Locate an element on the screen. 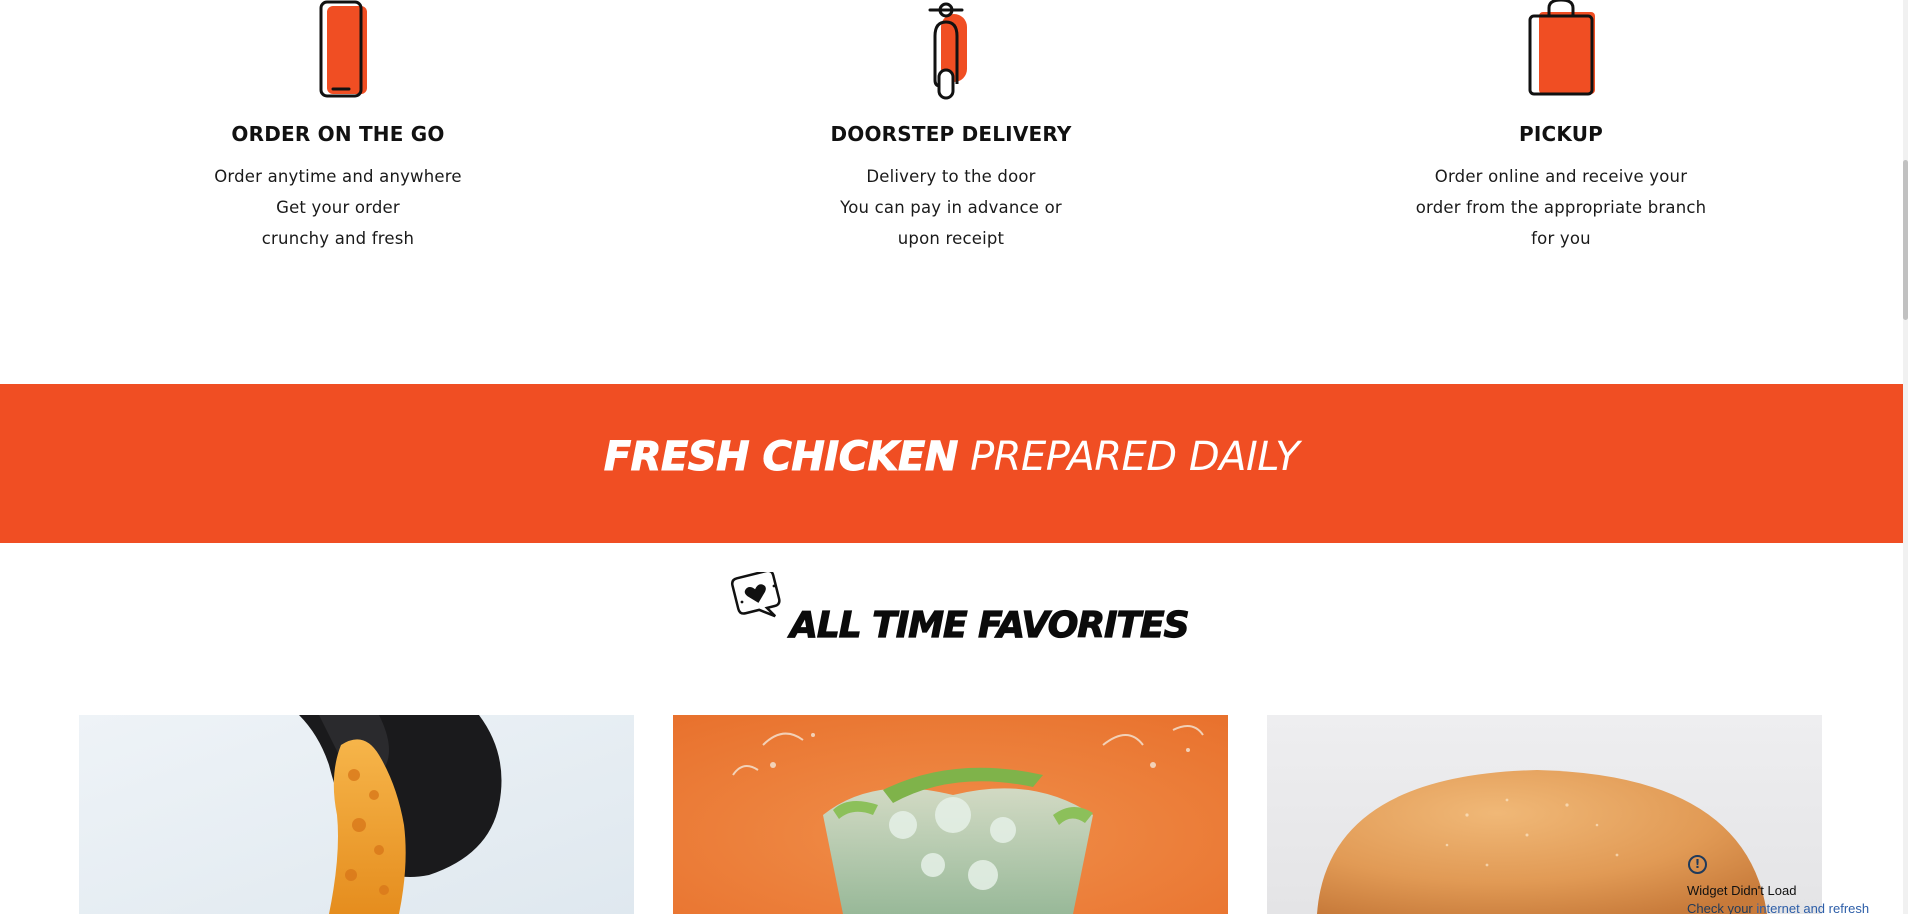 This screenshot has height=914, width=1908. refresh-link: internet and refresh is located at coordinates (1812, 907).